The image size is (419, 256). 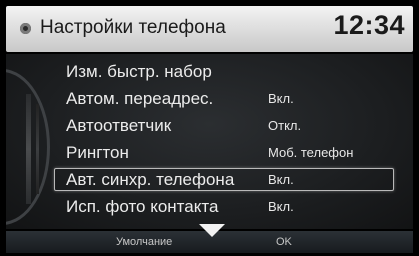 I want to click on scroll-down-arrow-icon, so click(x=212, y=230).